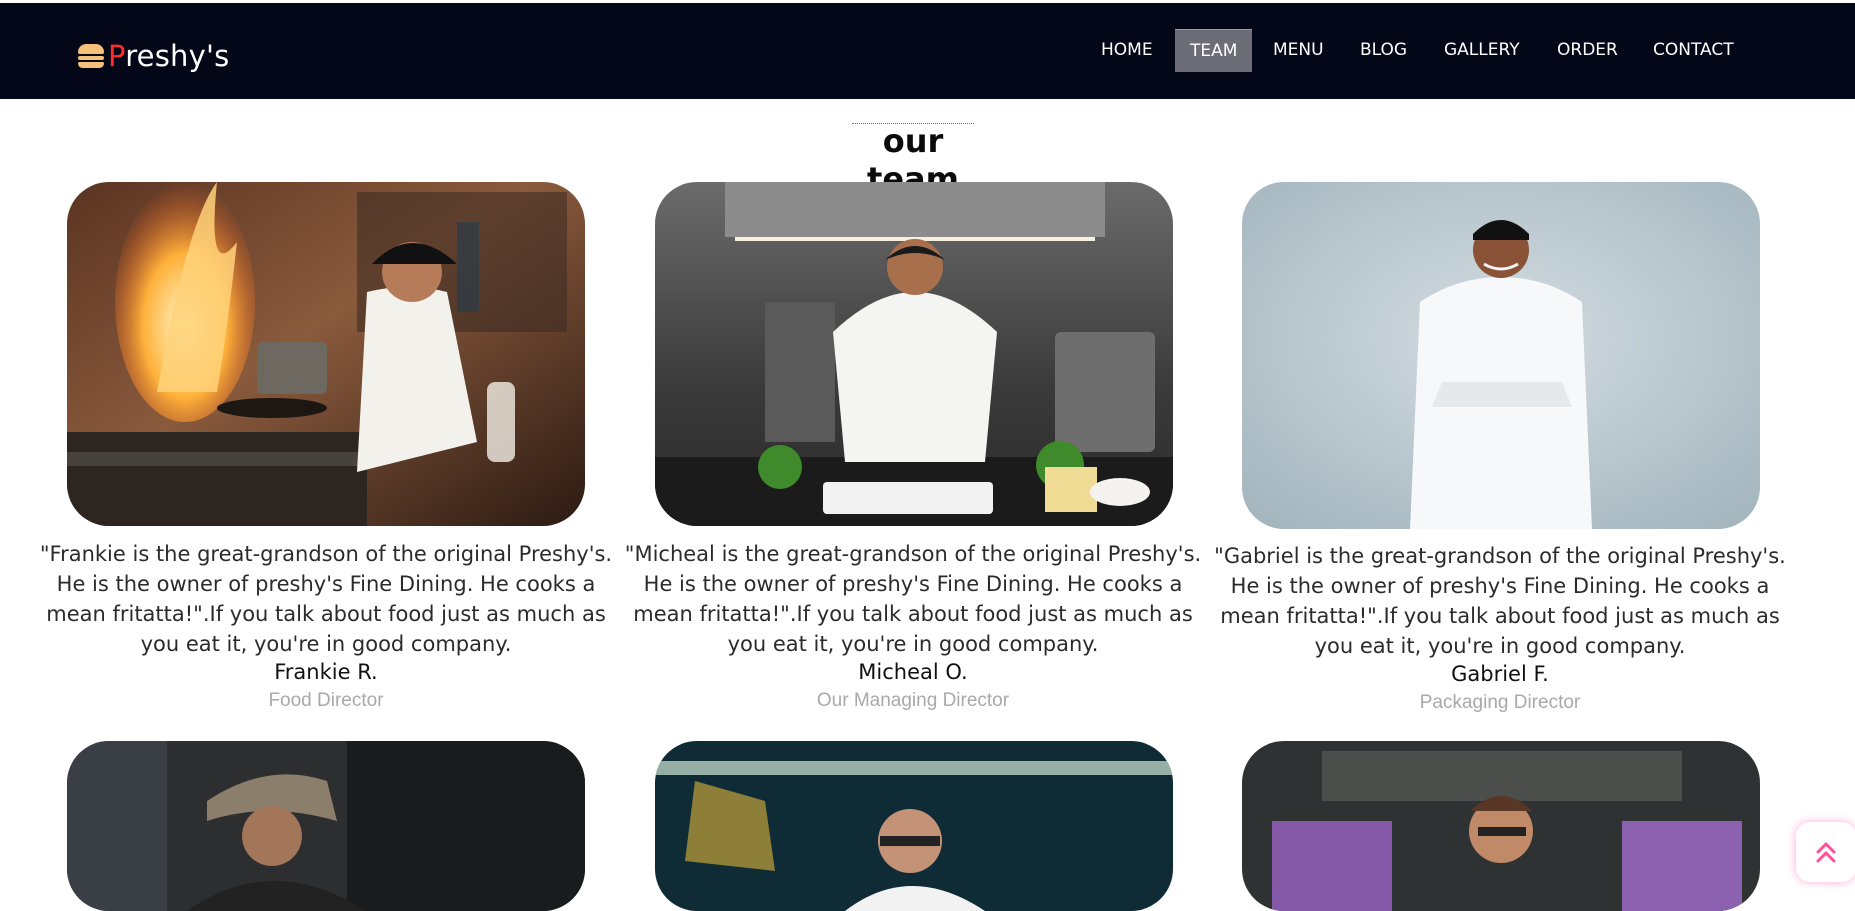 Image resolution: width=1855 pixels, height=911 pixels. I want to click on nav-order: ORDER, so click(1587, 50).